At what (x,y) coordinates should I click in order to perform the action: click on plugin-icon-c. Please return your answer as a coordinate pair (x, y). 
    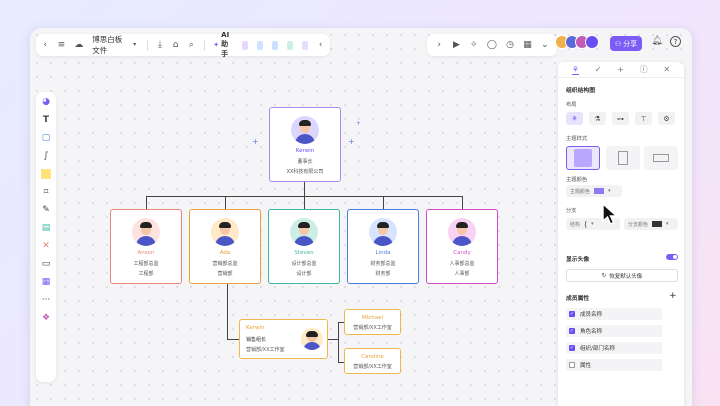
    Looking at the image, I should click on (275, 45).